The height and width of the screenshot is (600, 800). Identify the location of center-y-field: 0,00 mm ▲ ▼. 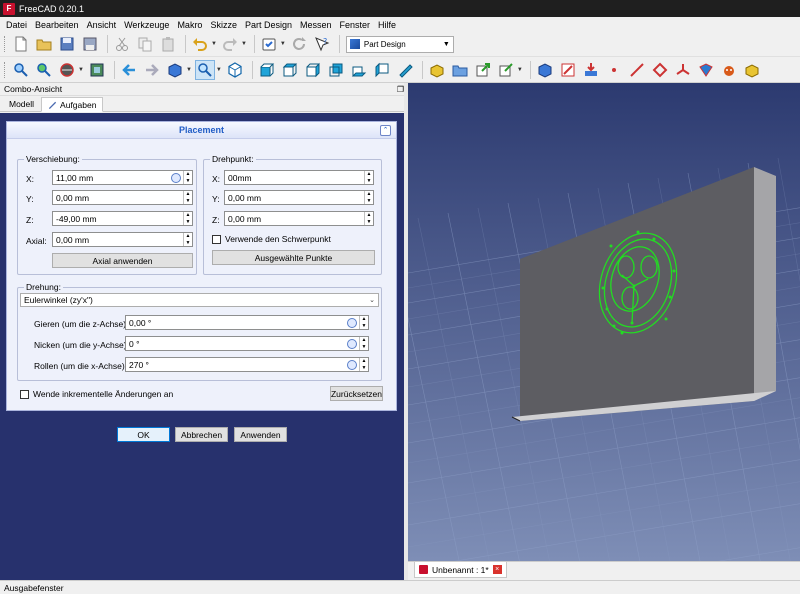
(299, 197).